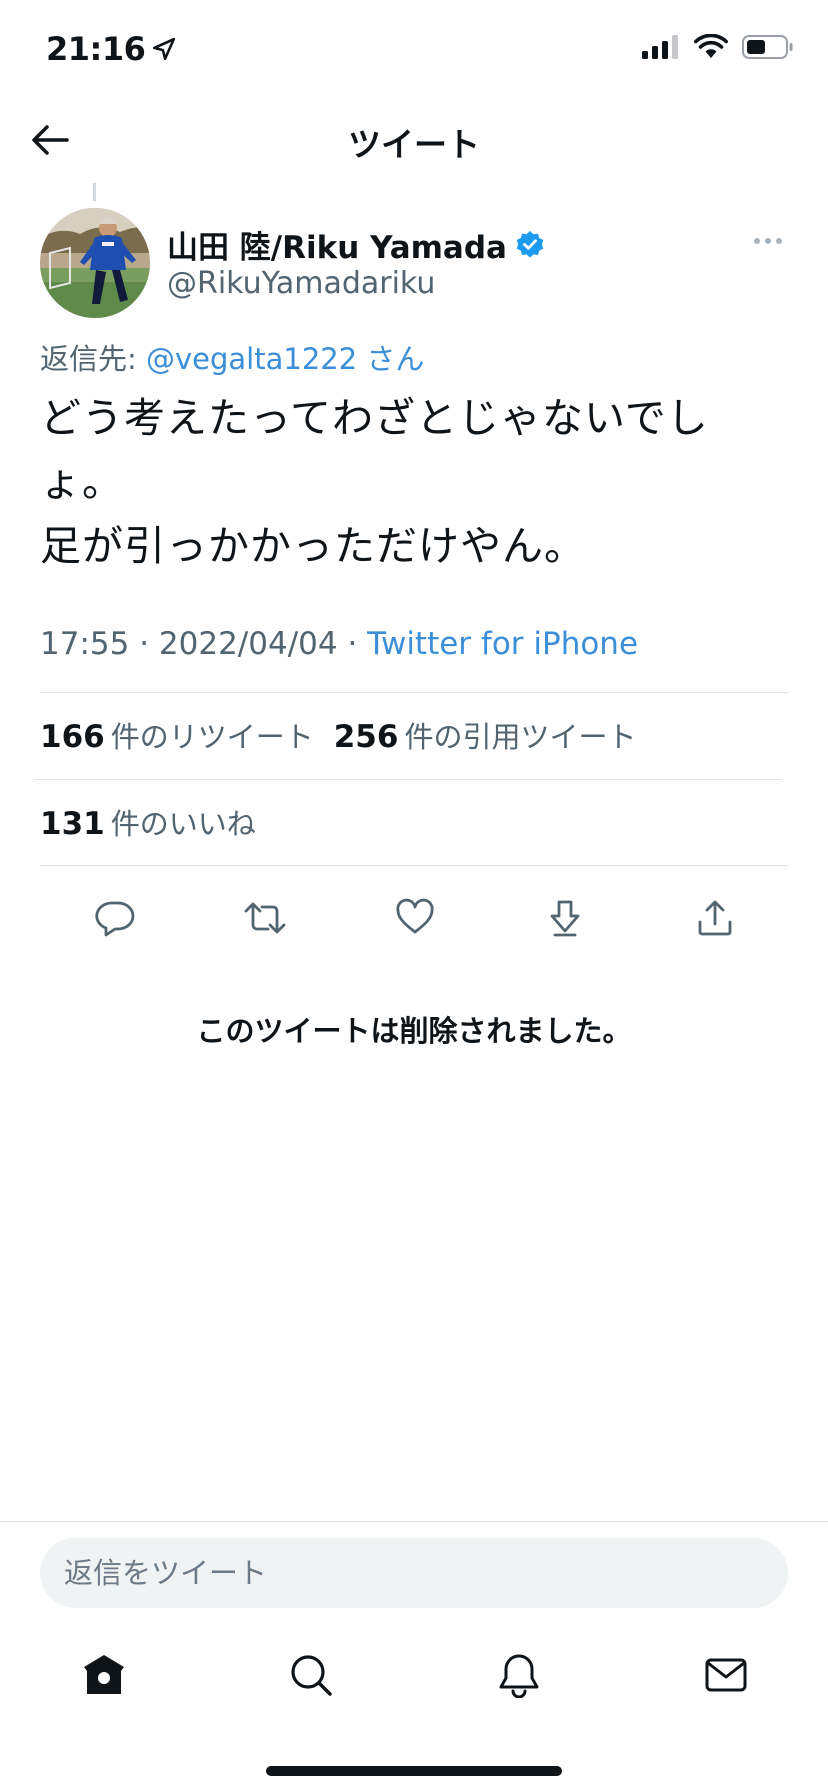 The image size is (828, 1792). I want to click on avatar, so click(95, 263).